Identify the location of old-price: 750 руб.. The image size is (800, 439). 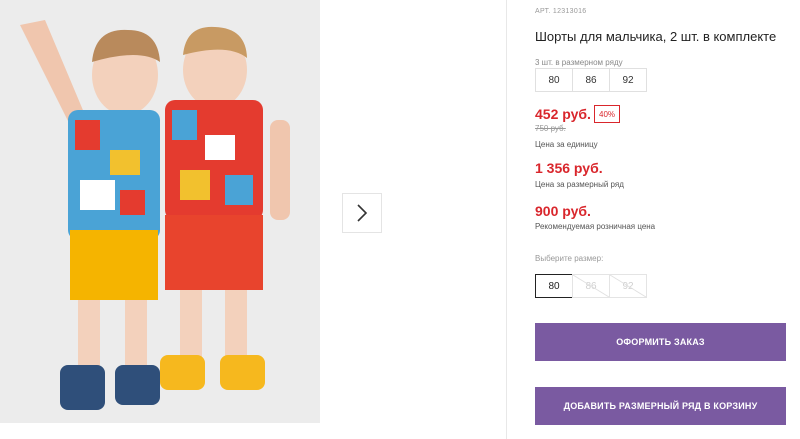
(550, 128).